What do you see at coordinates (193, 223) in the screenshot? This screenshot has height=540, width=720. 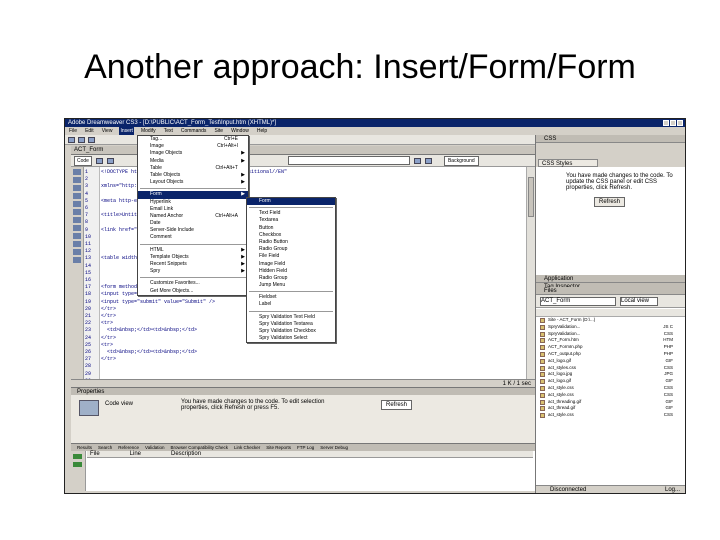 I see `insert-menu-item: Date` at bounding box center [193, 223].